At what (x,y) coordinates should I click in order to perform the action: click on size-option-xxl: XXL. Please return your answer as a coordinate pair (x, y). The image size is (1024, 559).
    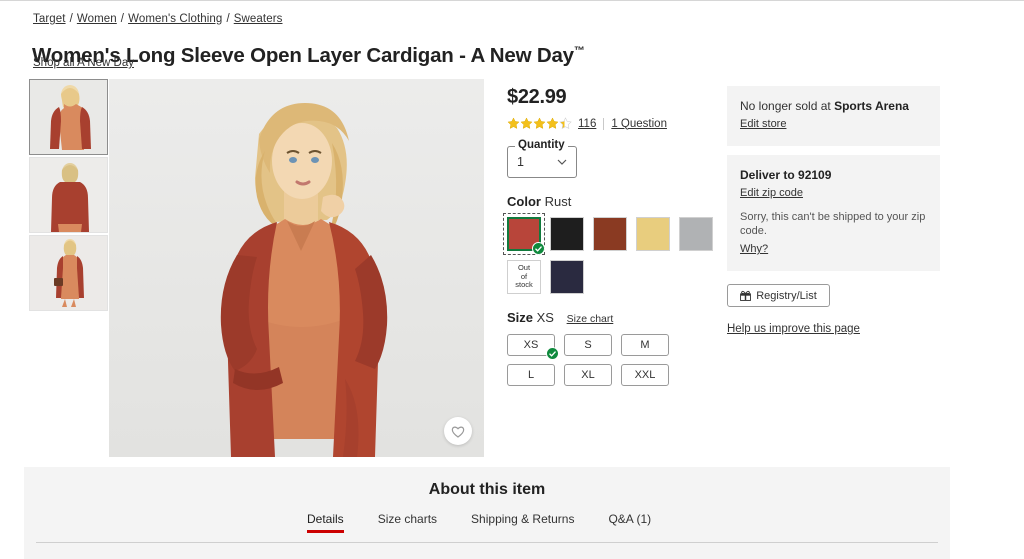
    Looking at the image, I should click on (645, 375).